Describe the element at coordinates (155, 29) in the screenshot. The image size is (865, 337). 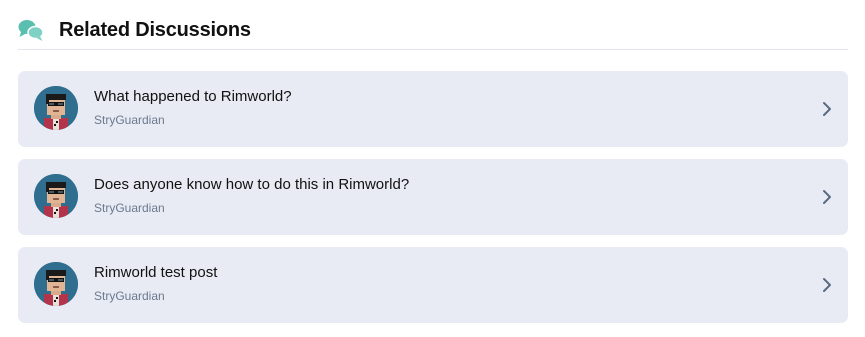
I see `section-title: Related Discussions` at that location.